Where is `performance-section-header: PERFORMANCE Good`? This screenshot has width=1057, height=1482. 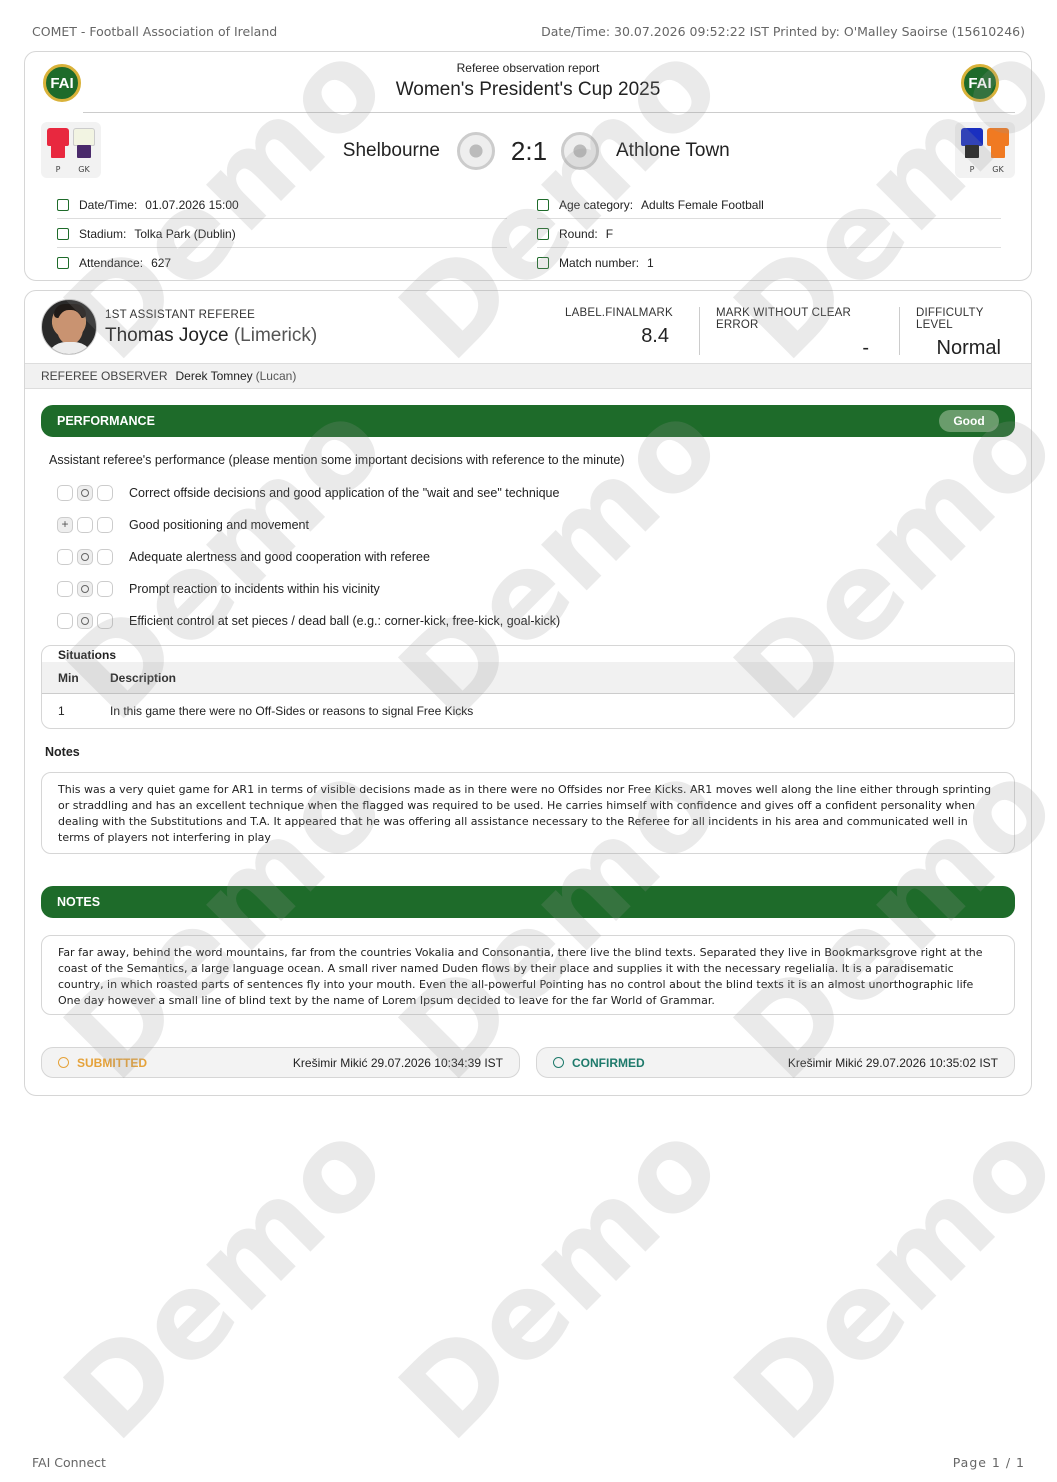 performance-section-header: PERFORMANCE Good is located at coordinates (528, 421).